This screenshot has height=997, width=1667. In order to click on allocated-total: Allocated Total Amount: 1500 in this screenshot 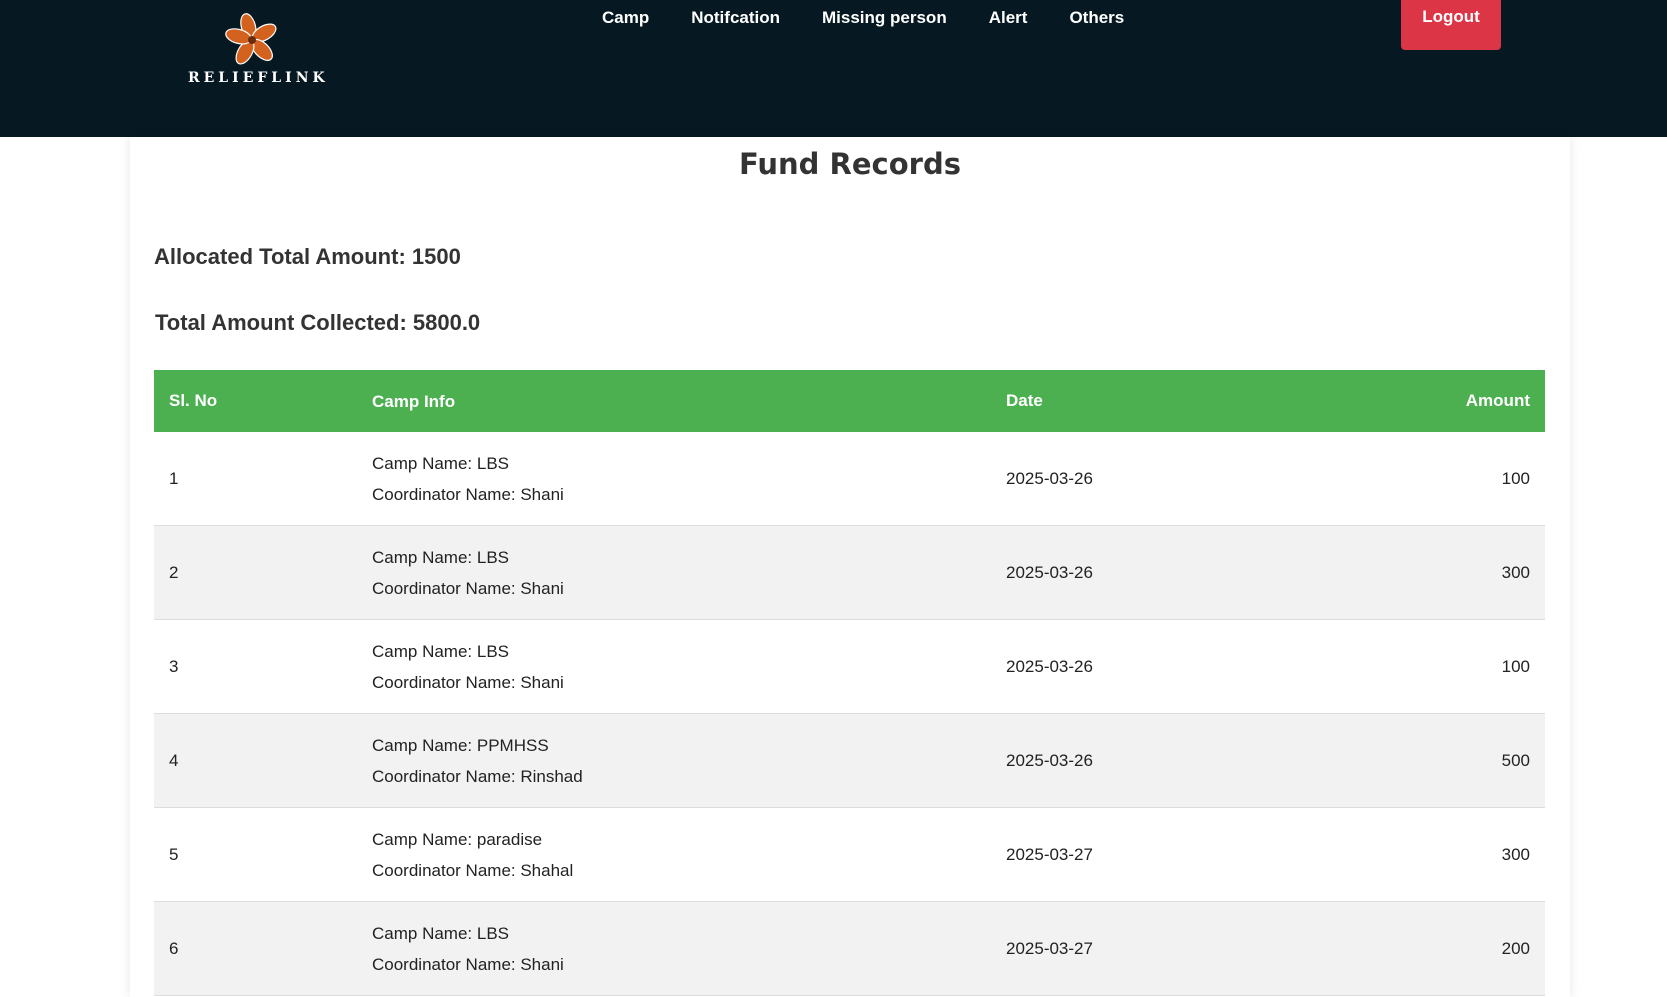, I will do `click(307, 256)`.